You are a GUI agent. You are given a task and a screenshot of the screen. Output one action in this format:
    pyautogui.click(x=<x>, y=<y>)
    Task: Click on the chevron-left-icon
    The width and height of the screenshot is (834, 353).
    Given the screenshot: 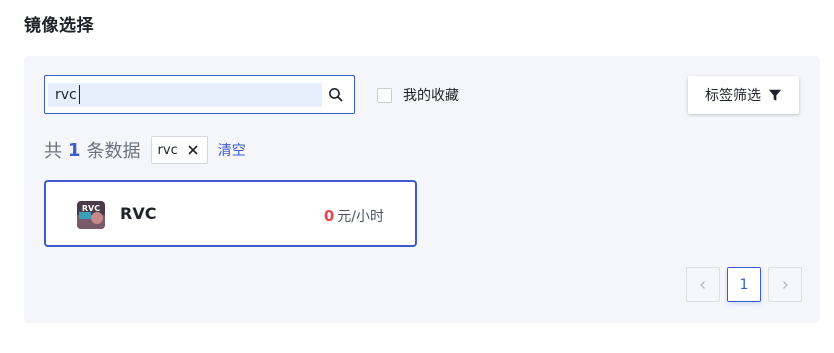 What is the action you would take?
    pyautogui.click(x=702, y=284)
    